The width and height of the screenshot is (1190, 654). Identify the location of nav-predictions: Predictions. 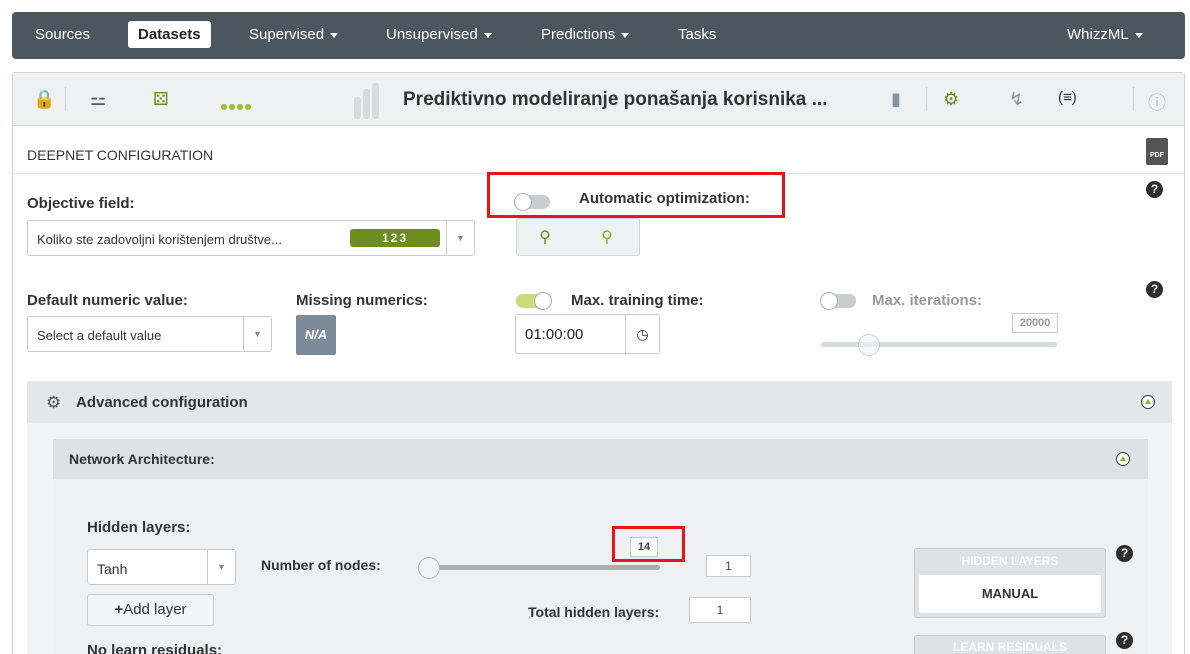
(585, 34).